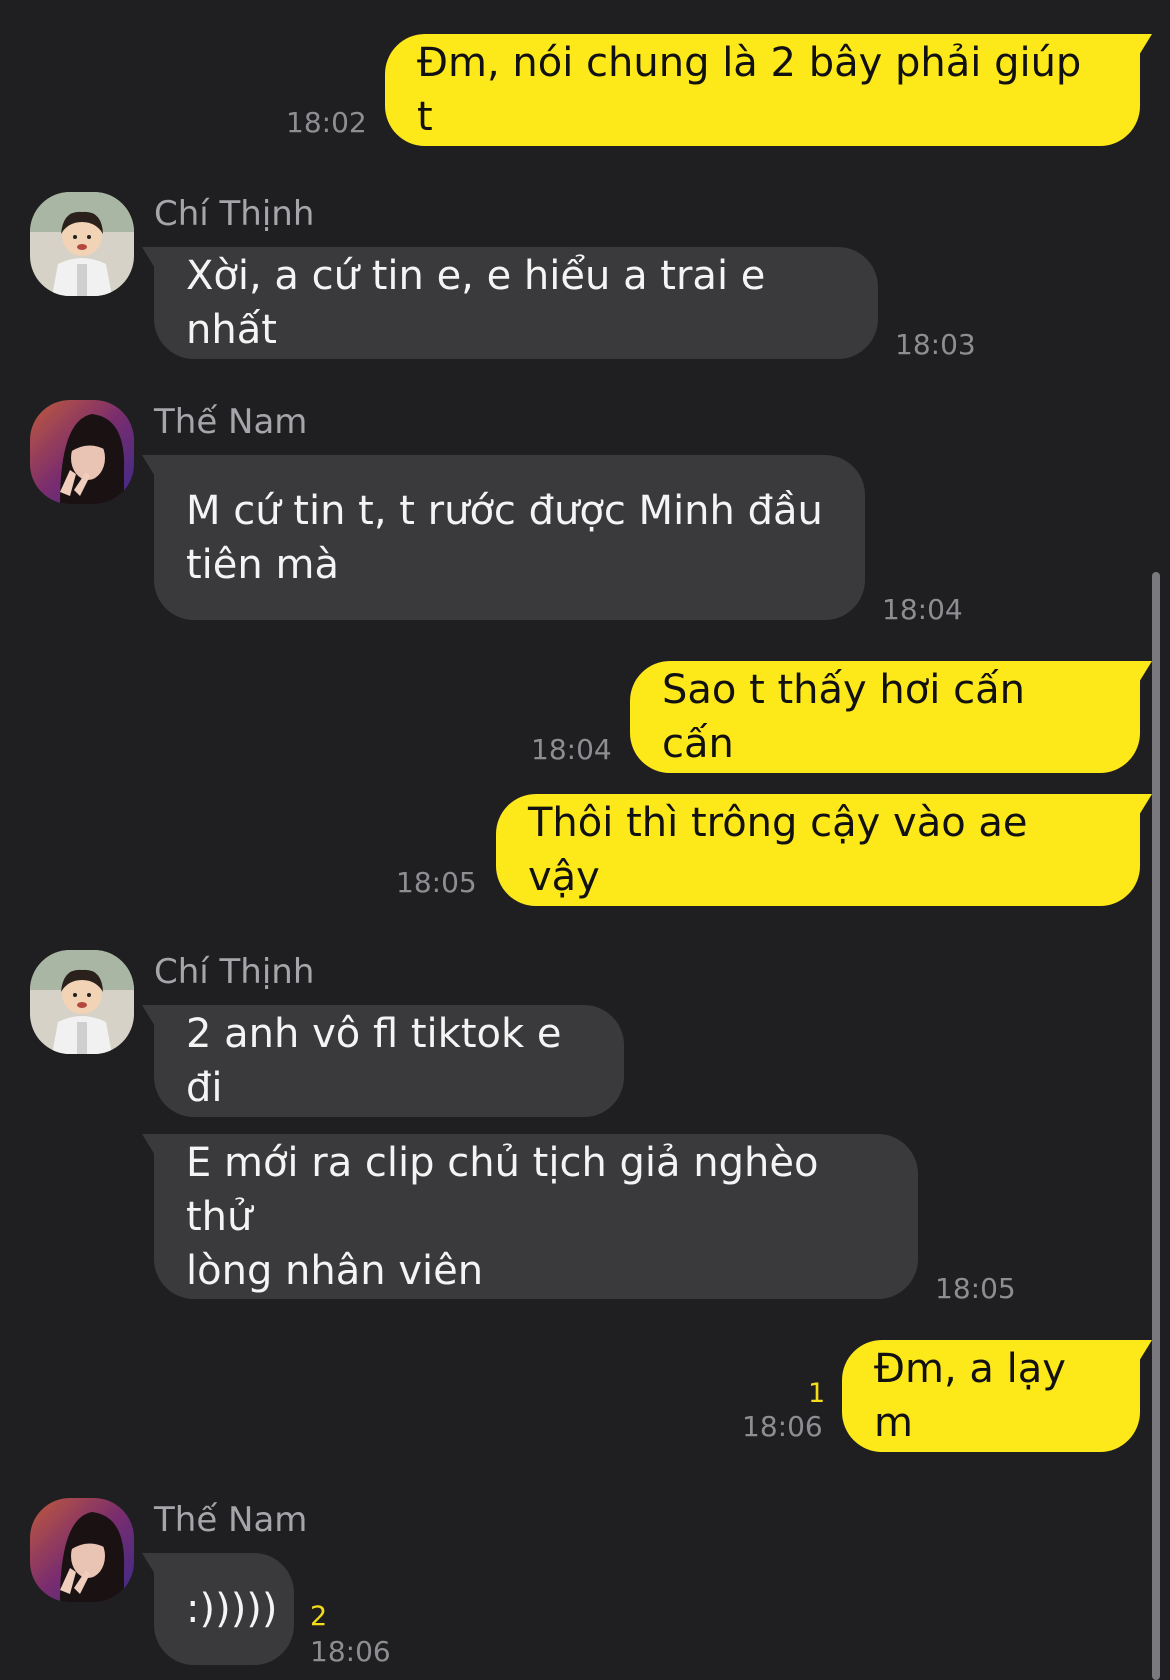 The width and height of the screenshot is (1170, 1680). I want to click on scrollbar, so click(1156, 1126).